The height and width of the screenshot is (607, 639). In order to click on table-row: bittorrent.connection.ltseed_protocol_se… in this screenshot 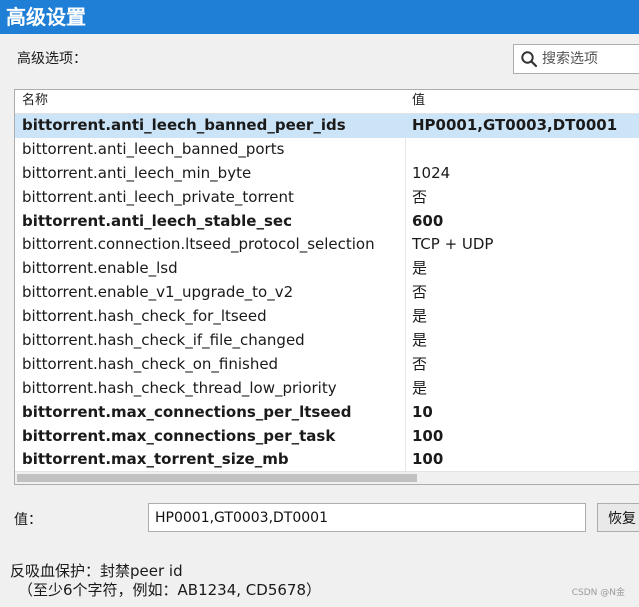, I will do `click(327, 245)`.